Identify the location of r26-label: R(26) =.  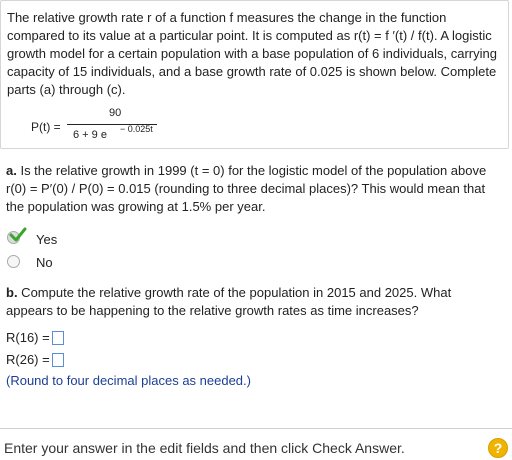
(28, 359).